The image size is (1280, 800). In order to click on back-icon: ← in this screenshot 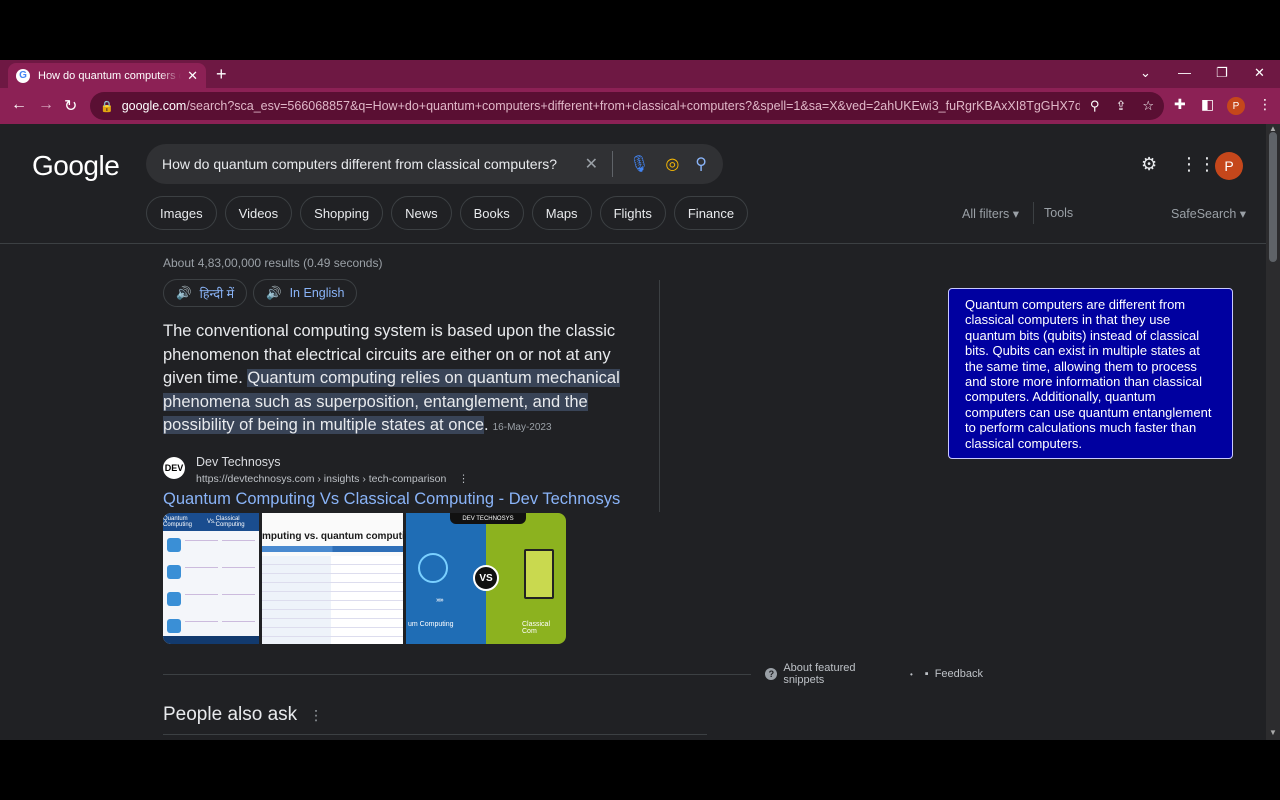, I will do `click(19, 105)`.